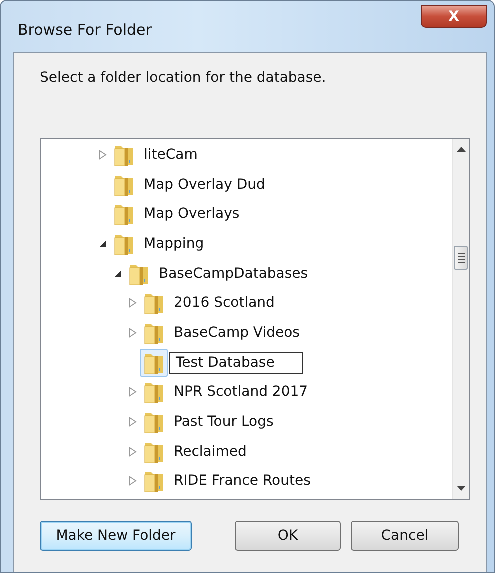  I want to click on scroll-thumb, so click(461, 258).